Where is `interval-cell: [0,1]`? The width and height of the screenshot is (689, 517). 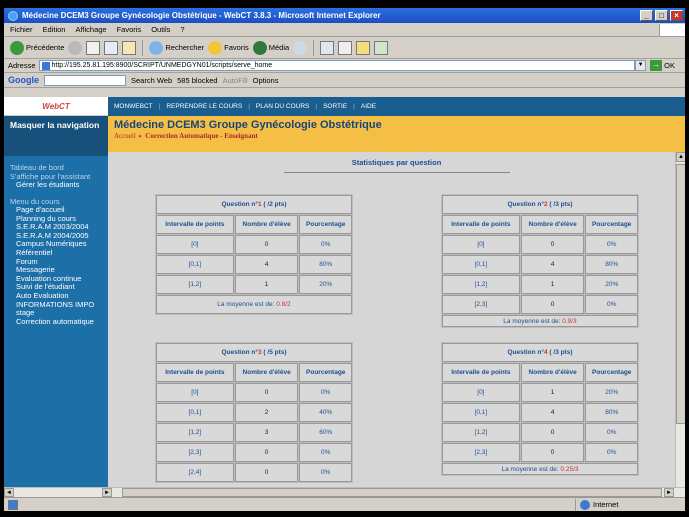 interval-cell: [0,1] is located at coordinates (195, 412).